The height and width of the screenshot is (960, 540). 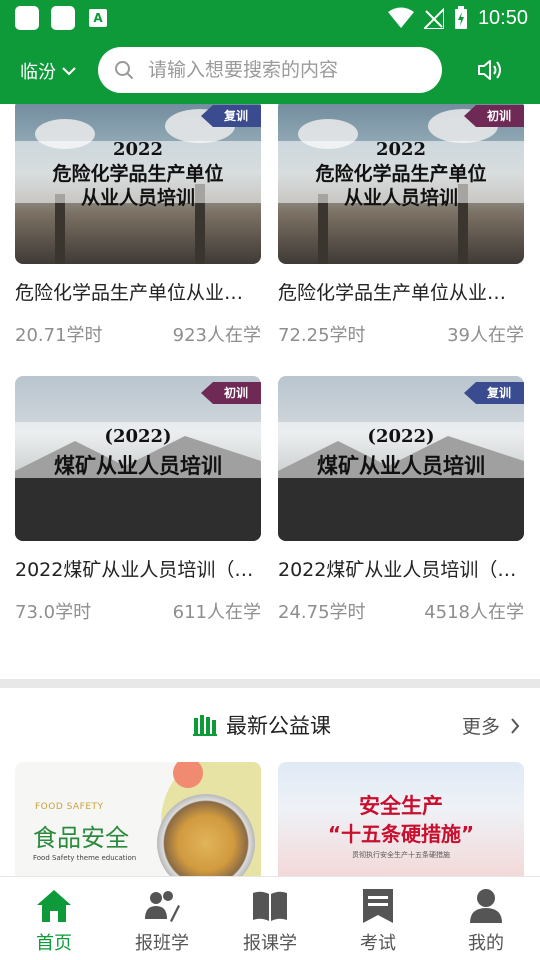 I want to click on nav-item-profile: 我的, so click(x=486, y=918).